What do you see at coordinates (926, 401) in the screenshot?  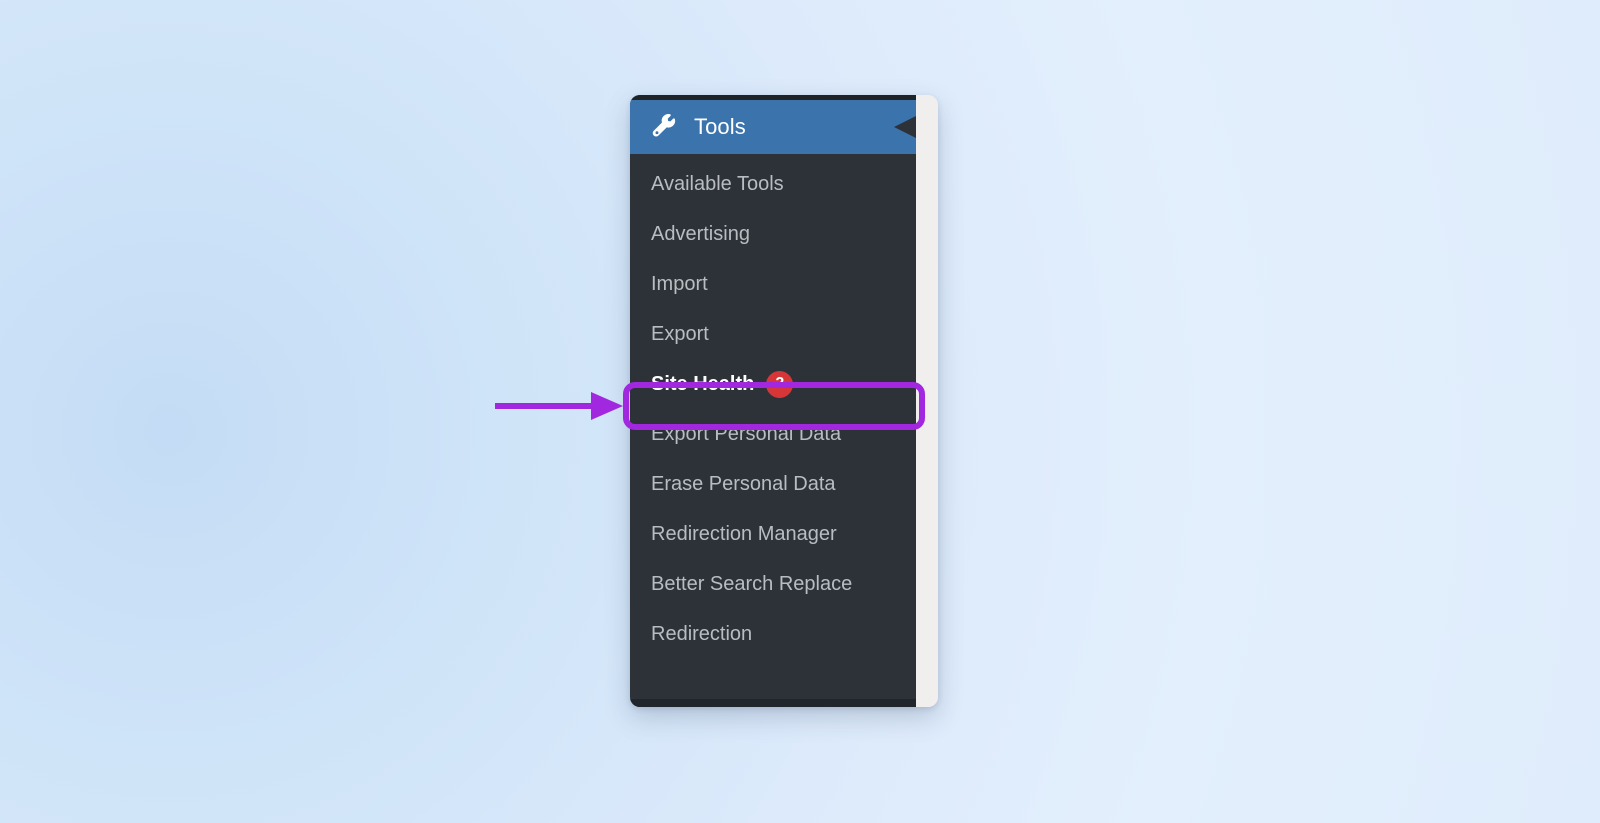 I see `flyout-backing-plate` at bounding box center [926, 401].